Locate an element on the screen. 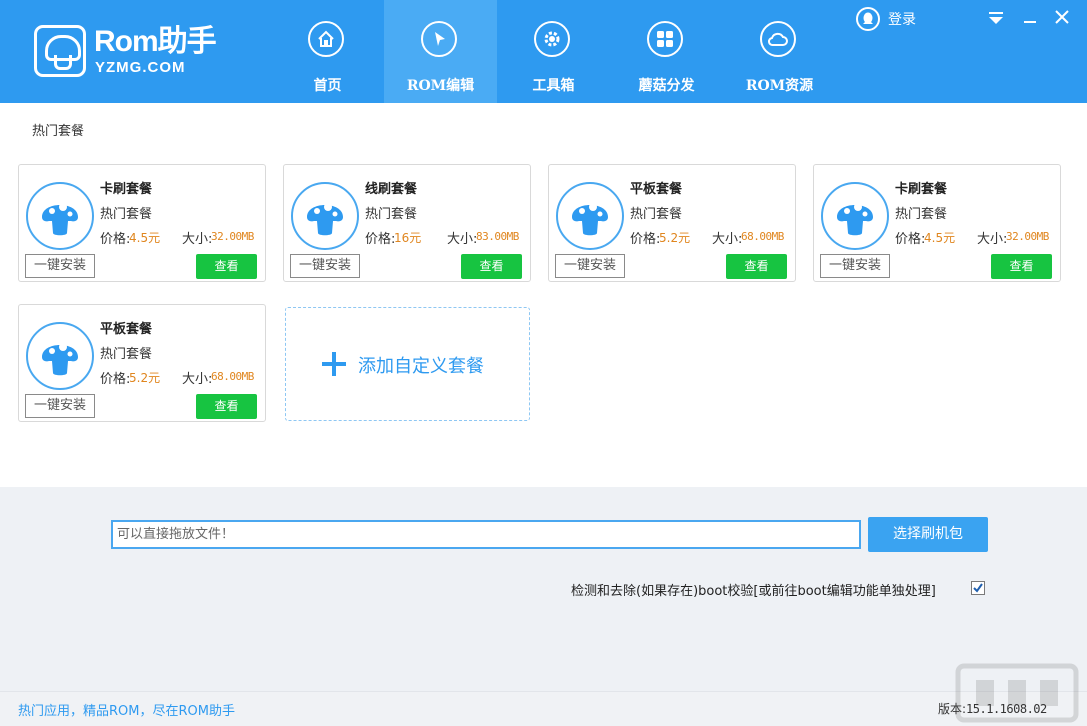 This screenshot has height=726, width=1087. size-value: 83.00MB is located at coordinates (497, 236).